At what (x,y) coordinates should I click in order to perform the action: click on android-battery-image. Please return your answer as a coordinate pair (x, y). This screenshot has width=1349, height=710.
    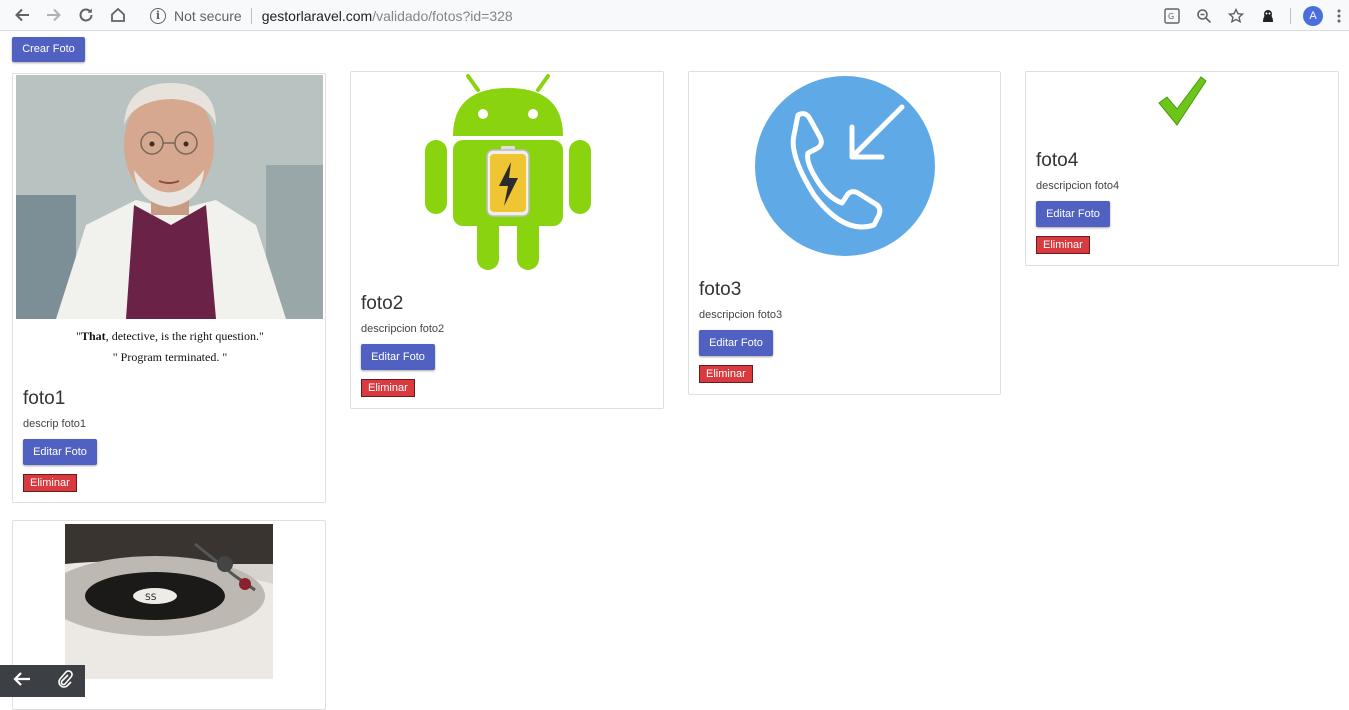
    Looking at the image, I should click on (508, 173).